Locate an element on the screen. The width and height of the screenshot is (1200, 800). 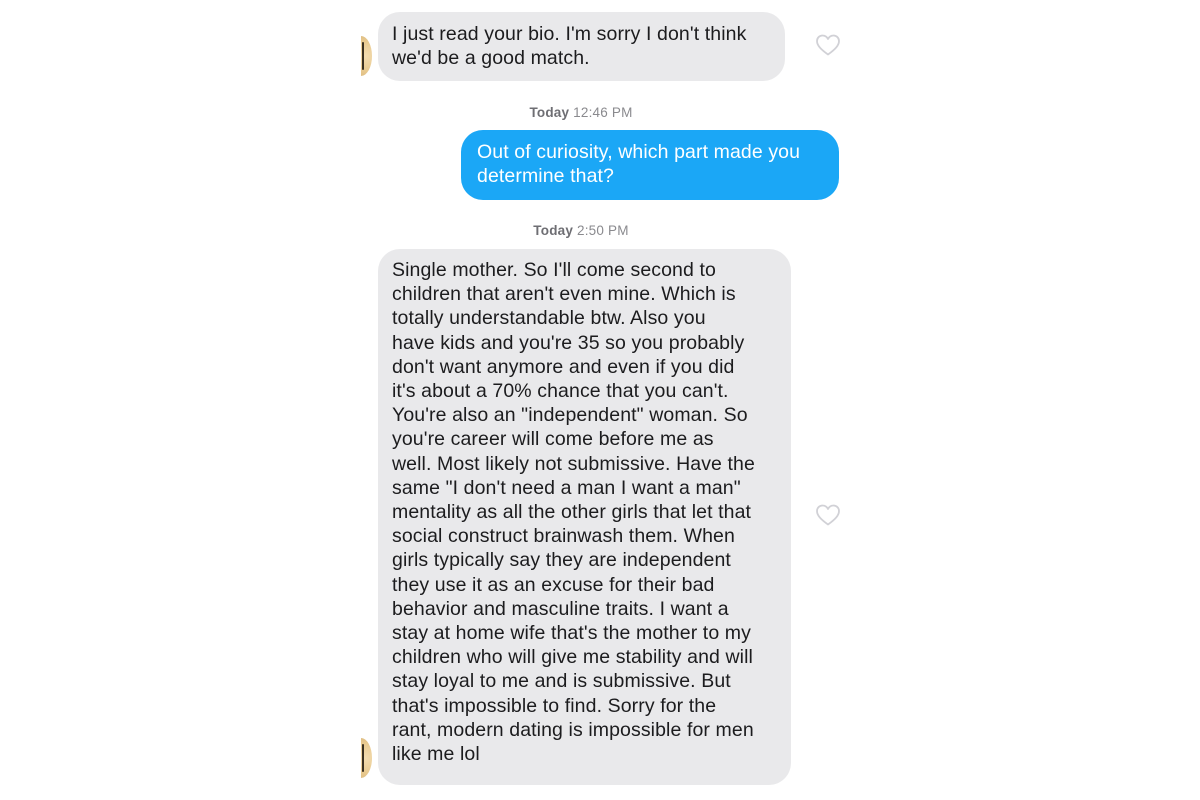
timestamp-time: 12:46 PM is located at coordinates (603, 112).